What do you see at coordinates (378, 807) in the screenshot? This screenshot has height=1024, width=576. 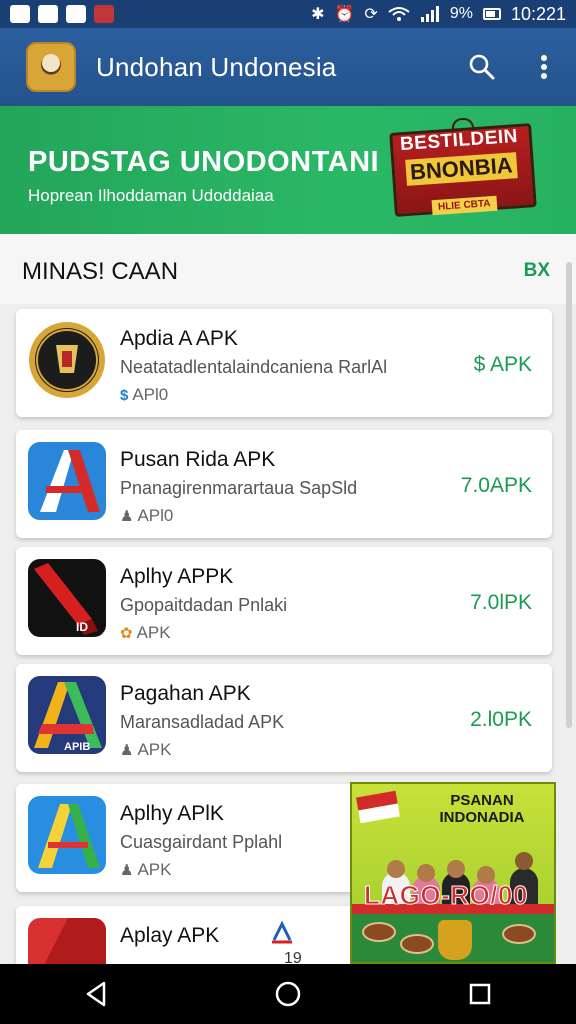 I see `flag-icon` at bounding box center [378, 807].